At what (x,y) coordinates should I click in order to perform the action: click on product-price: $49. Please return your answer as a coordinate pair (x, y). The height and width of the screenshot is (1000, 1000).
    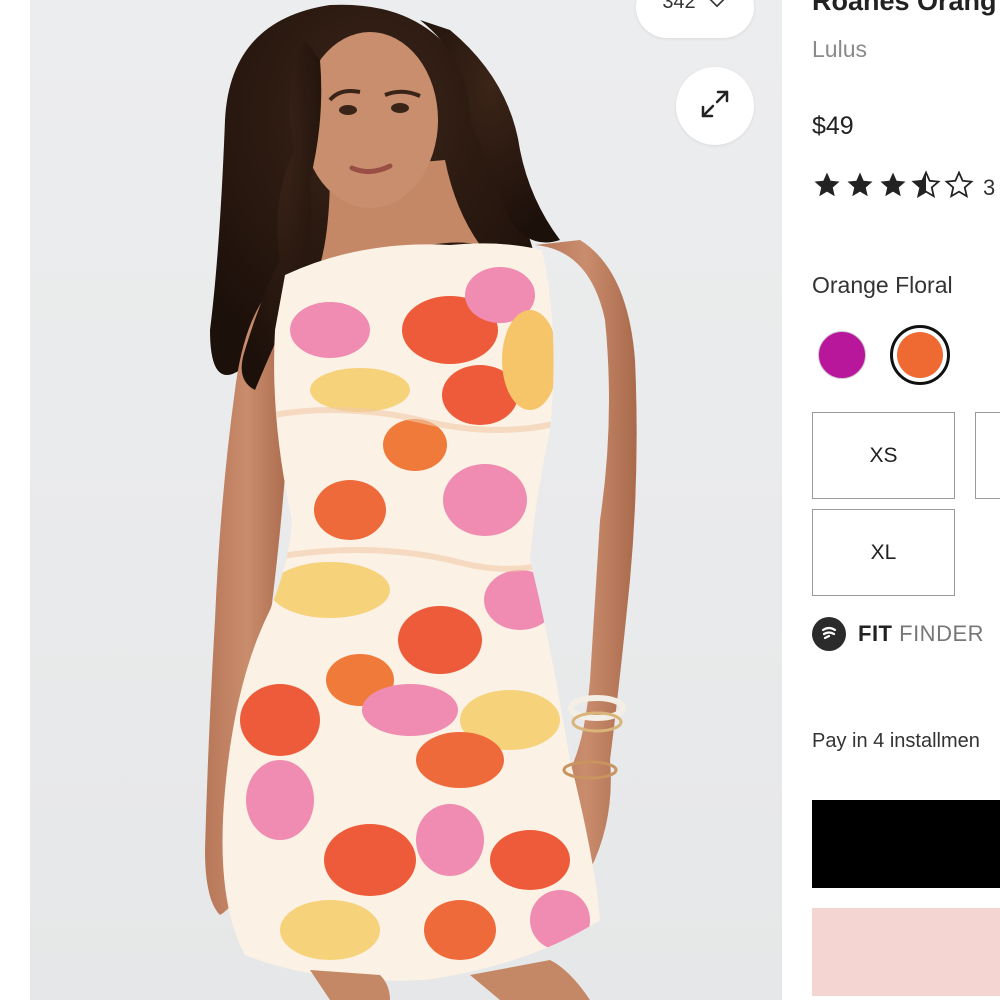
    Looking at the image, I should click on (833, 126).